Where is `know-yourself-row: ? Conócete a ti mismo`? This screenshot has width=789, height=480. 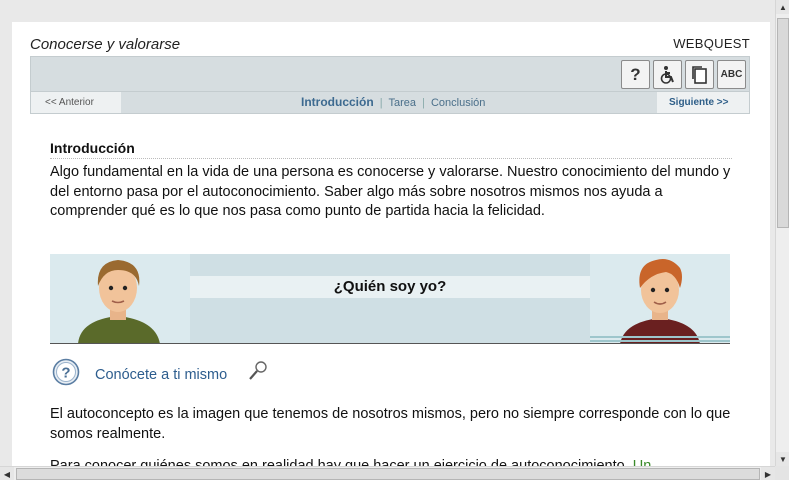
know-yourself-row: ? Conócete a ti mismo is located at coordinates (202, 371).